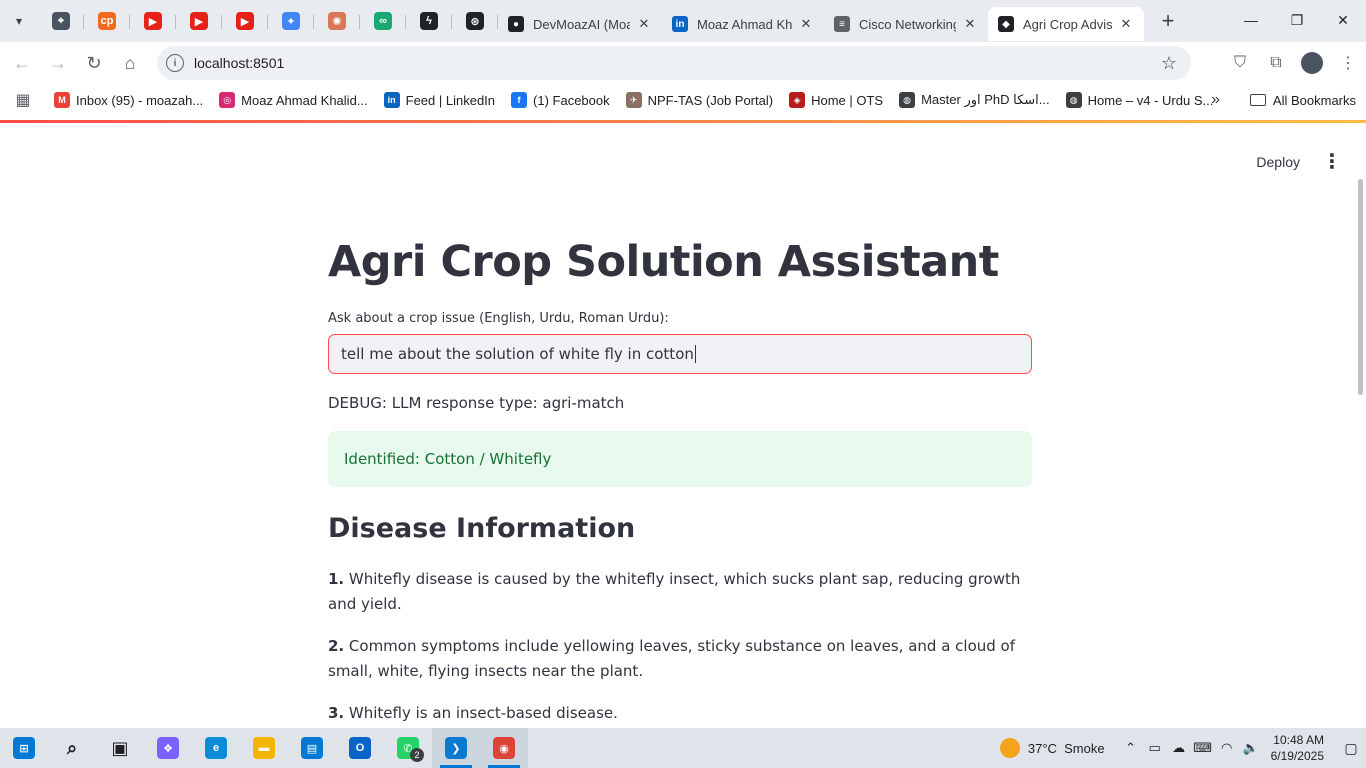 The image size is (1366, 768). I want to click on bookmark-item: ◈ Home | OTS, so click(836, 100).